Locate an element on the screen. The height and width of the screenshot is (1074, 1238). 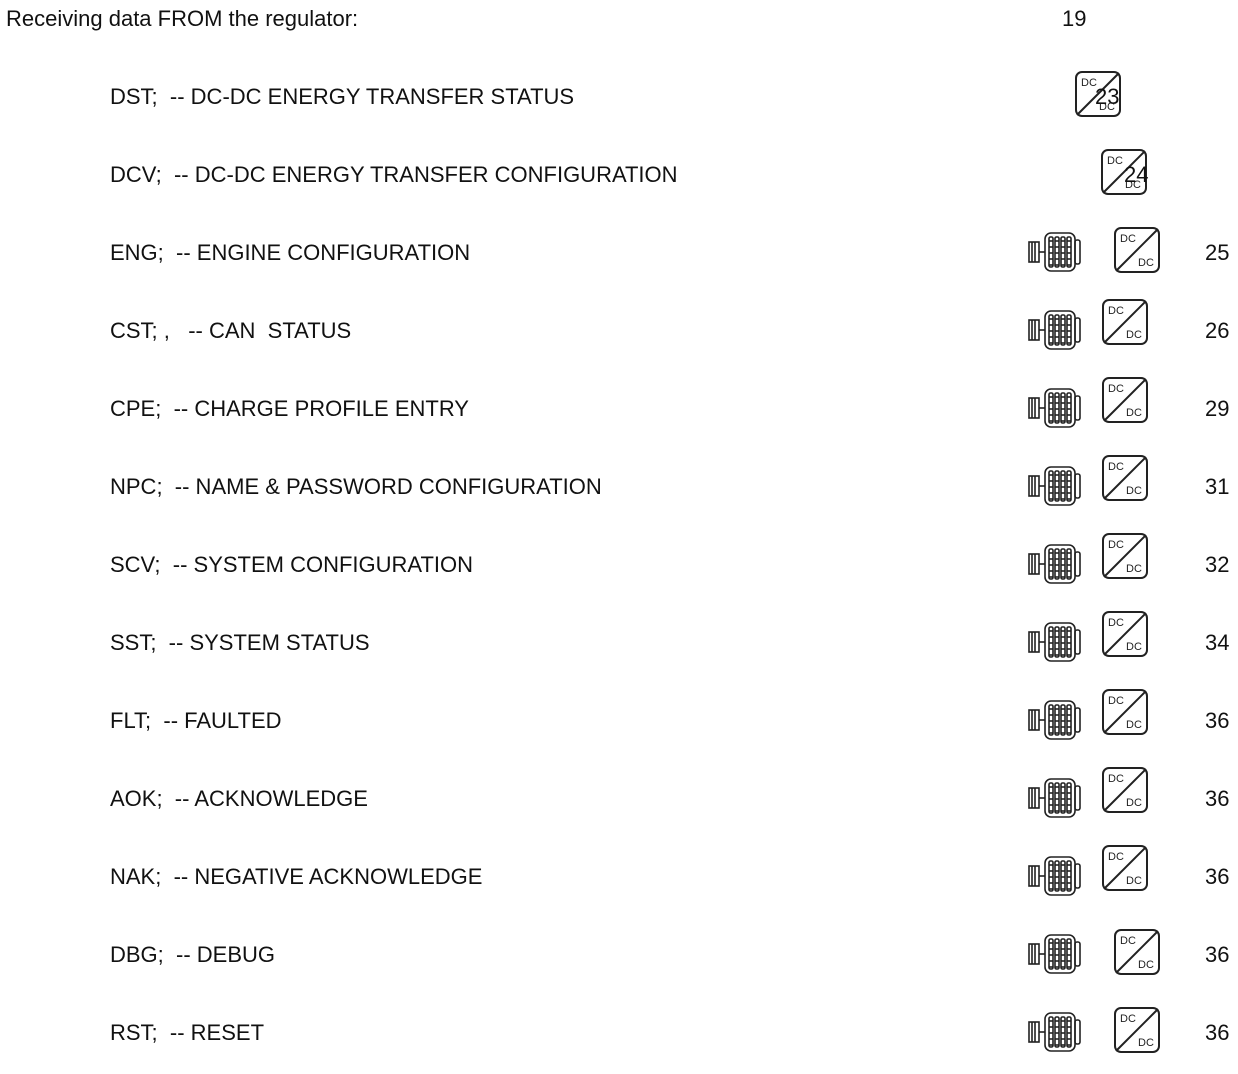
message-entry: CST; , -- CAN STATUS DC DC 26 is located at coordinates (619, 333).